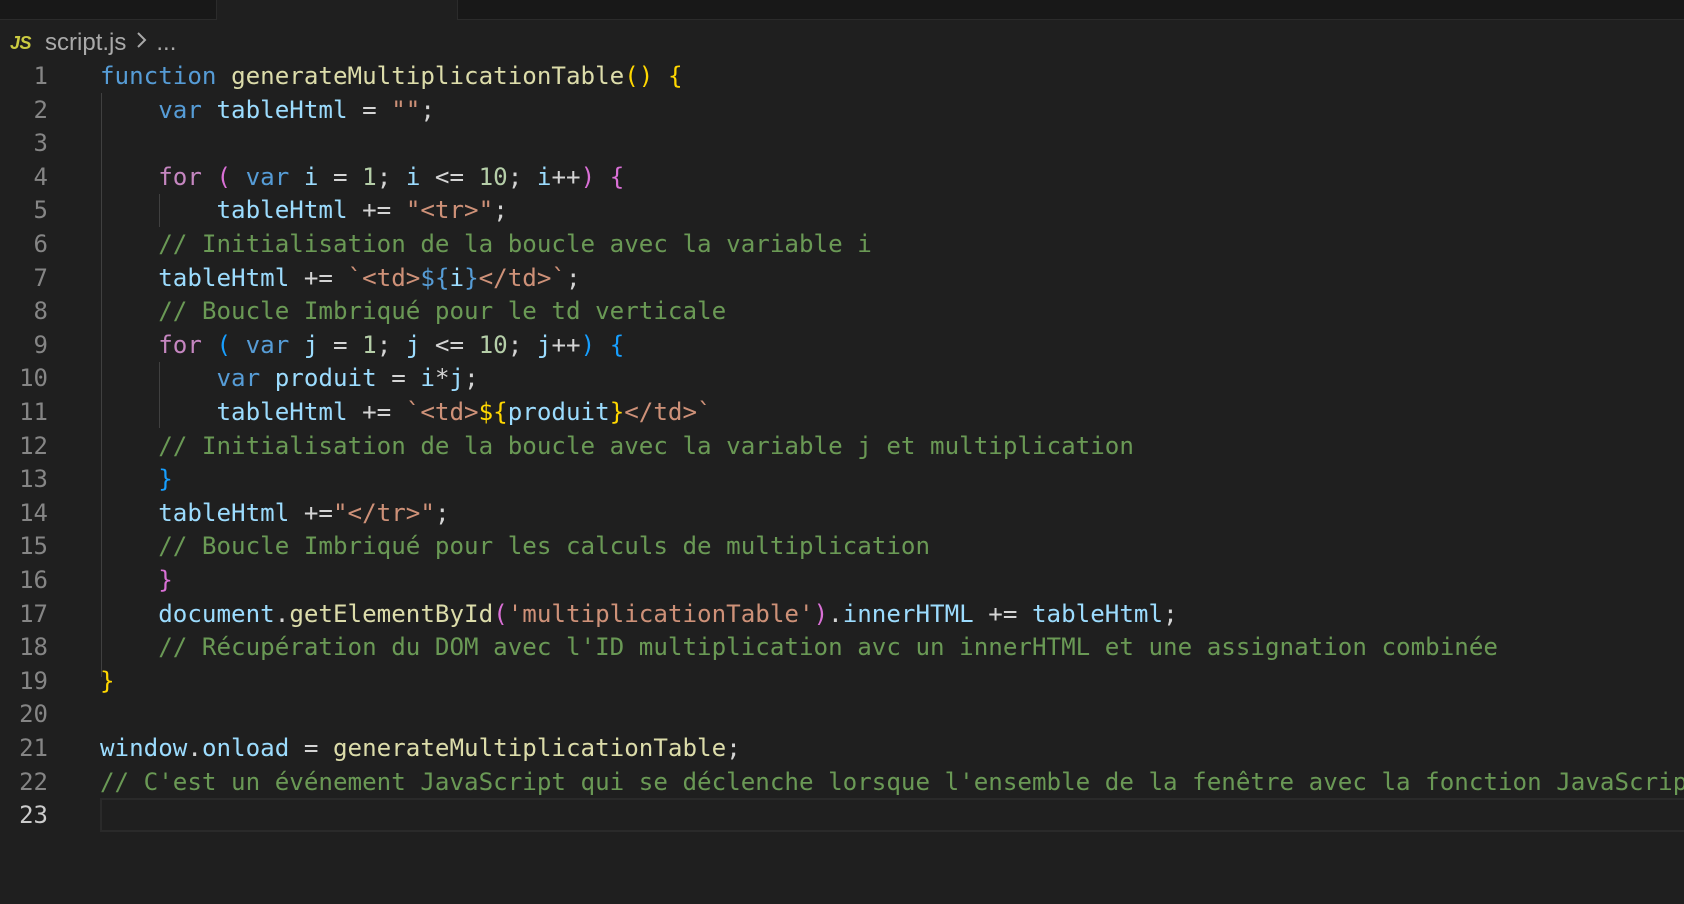  What do you see at coordinates (289, 378) in the screenshot?
I see `code-text: var produit = i*j;` at bounding box center [289, 378].